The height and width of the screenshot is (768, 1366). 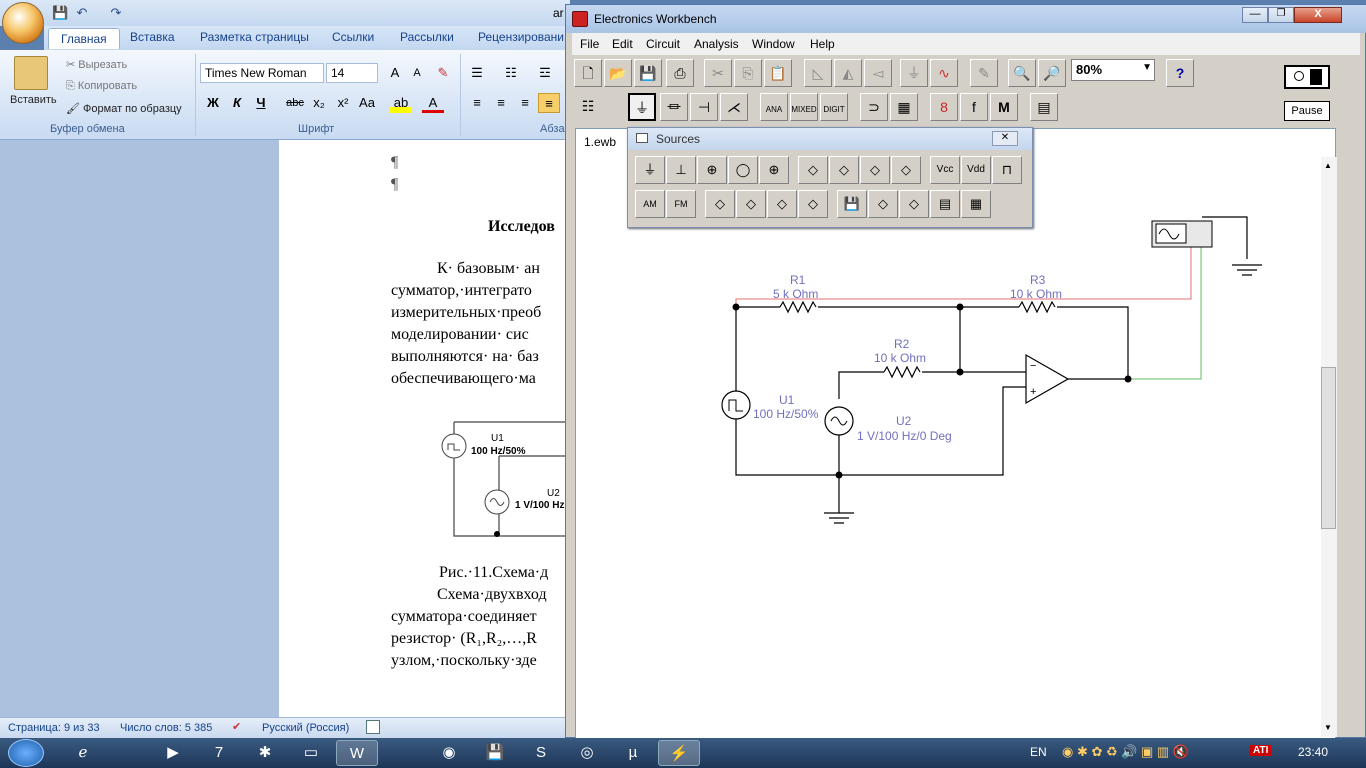 I want to click on scroll-thumb, so click(x=1328, y=448).